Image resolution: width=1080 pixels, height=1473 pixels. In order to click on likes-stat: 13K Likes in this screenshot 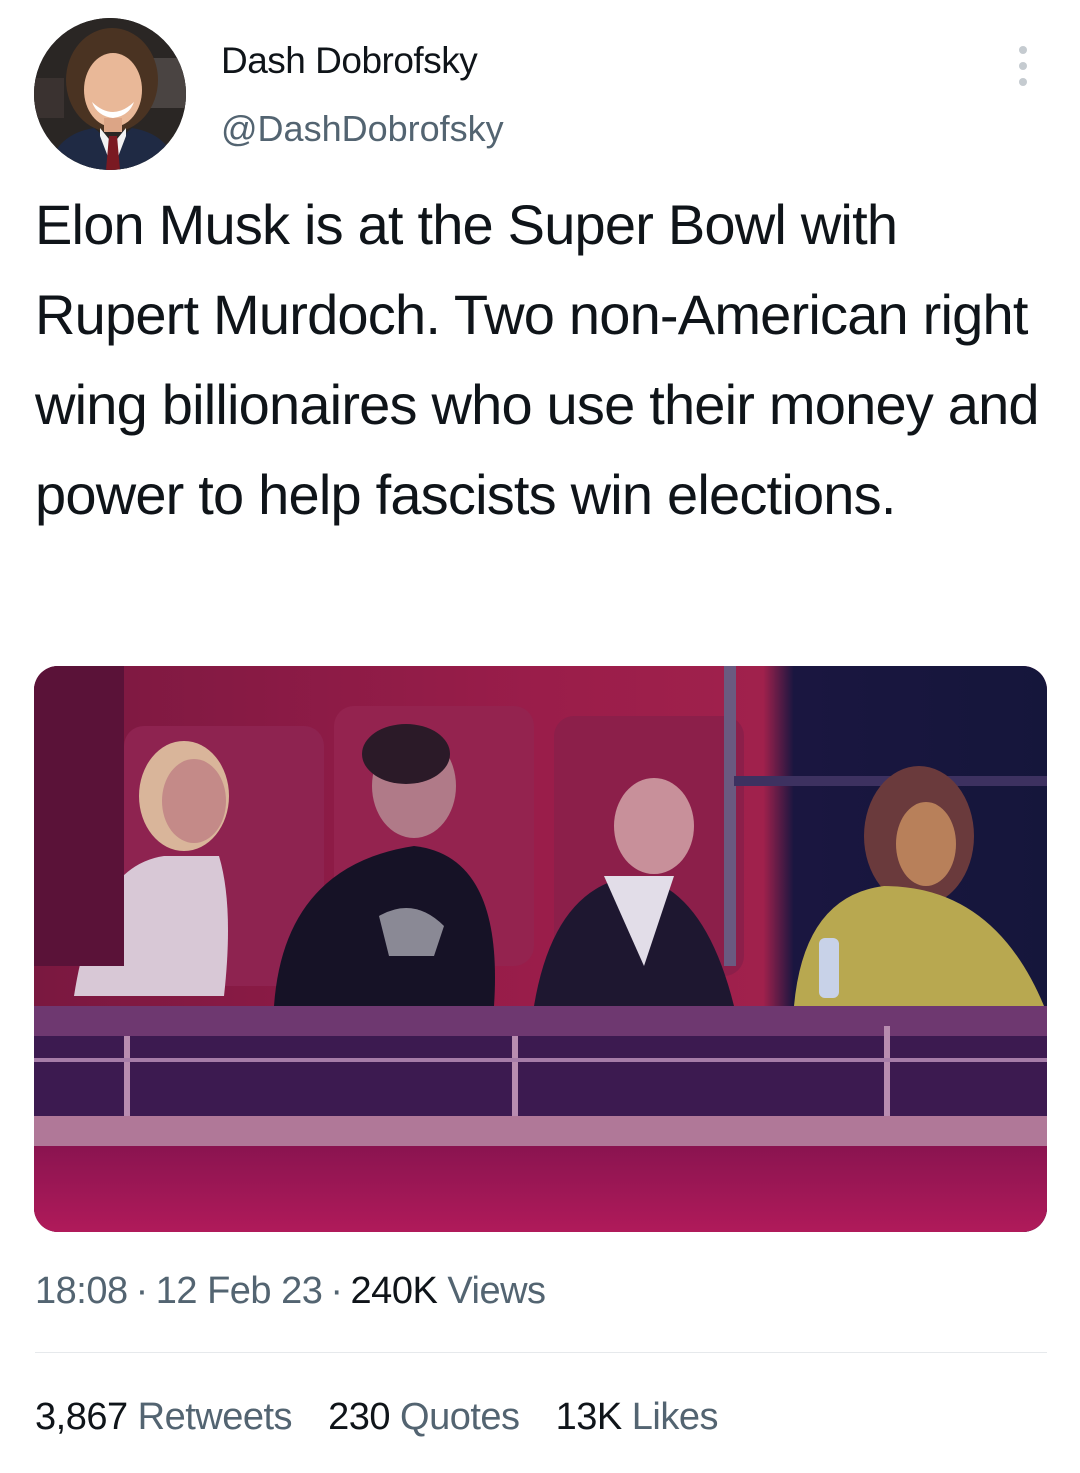, I will do `click(637, 1417)`.